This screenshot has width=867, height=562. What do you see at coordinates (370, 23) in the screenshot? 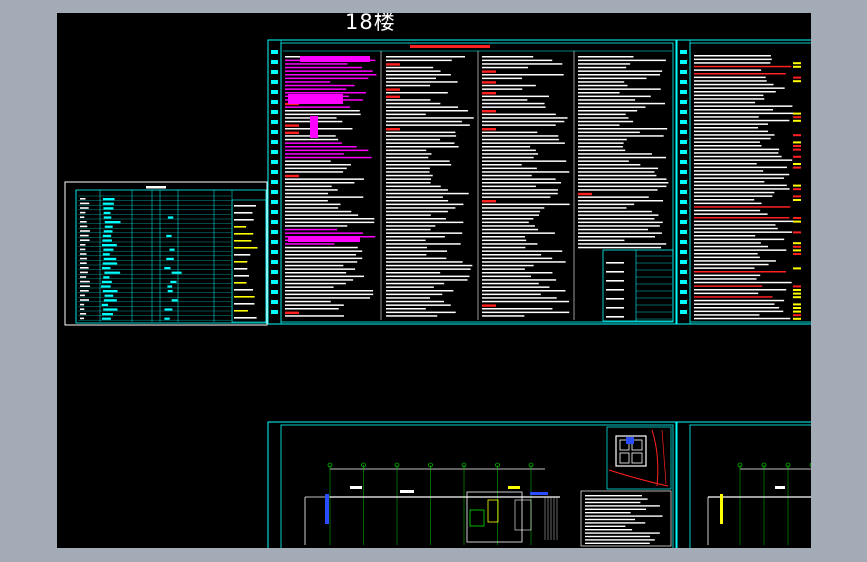
I see `drawing-title-text: 18楼` at bounding box center [370, 23].